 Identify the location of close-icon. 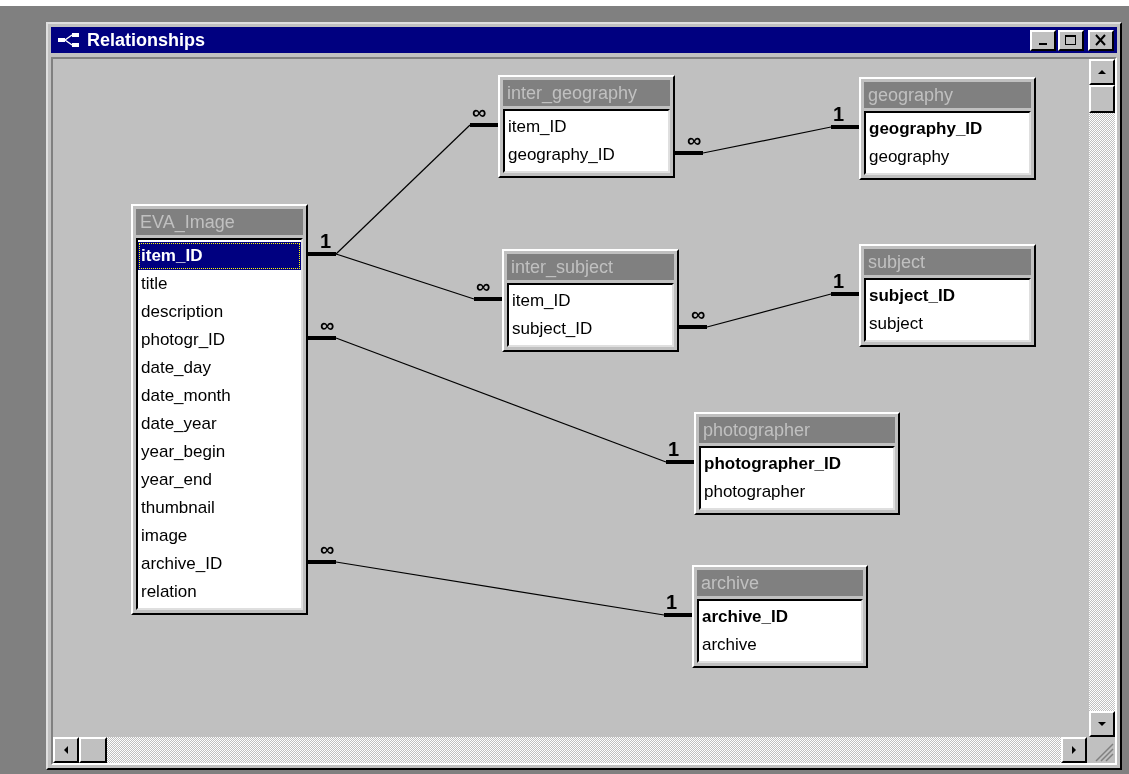
(1101, 40).